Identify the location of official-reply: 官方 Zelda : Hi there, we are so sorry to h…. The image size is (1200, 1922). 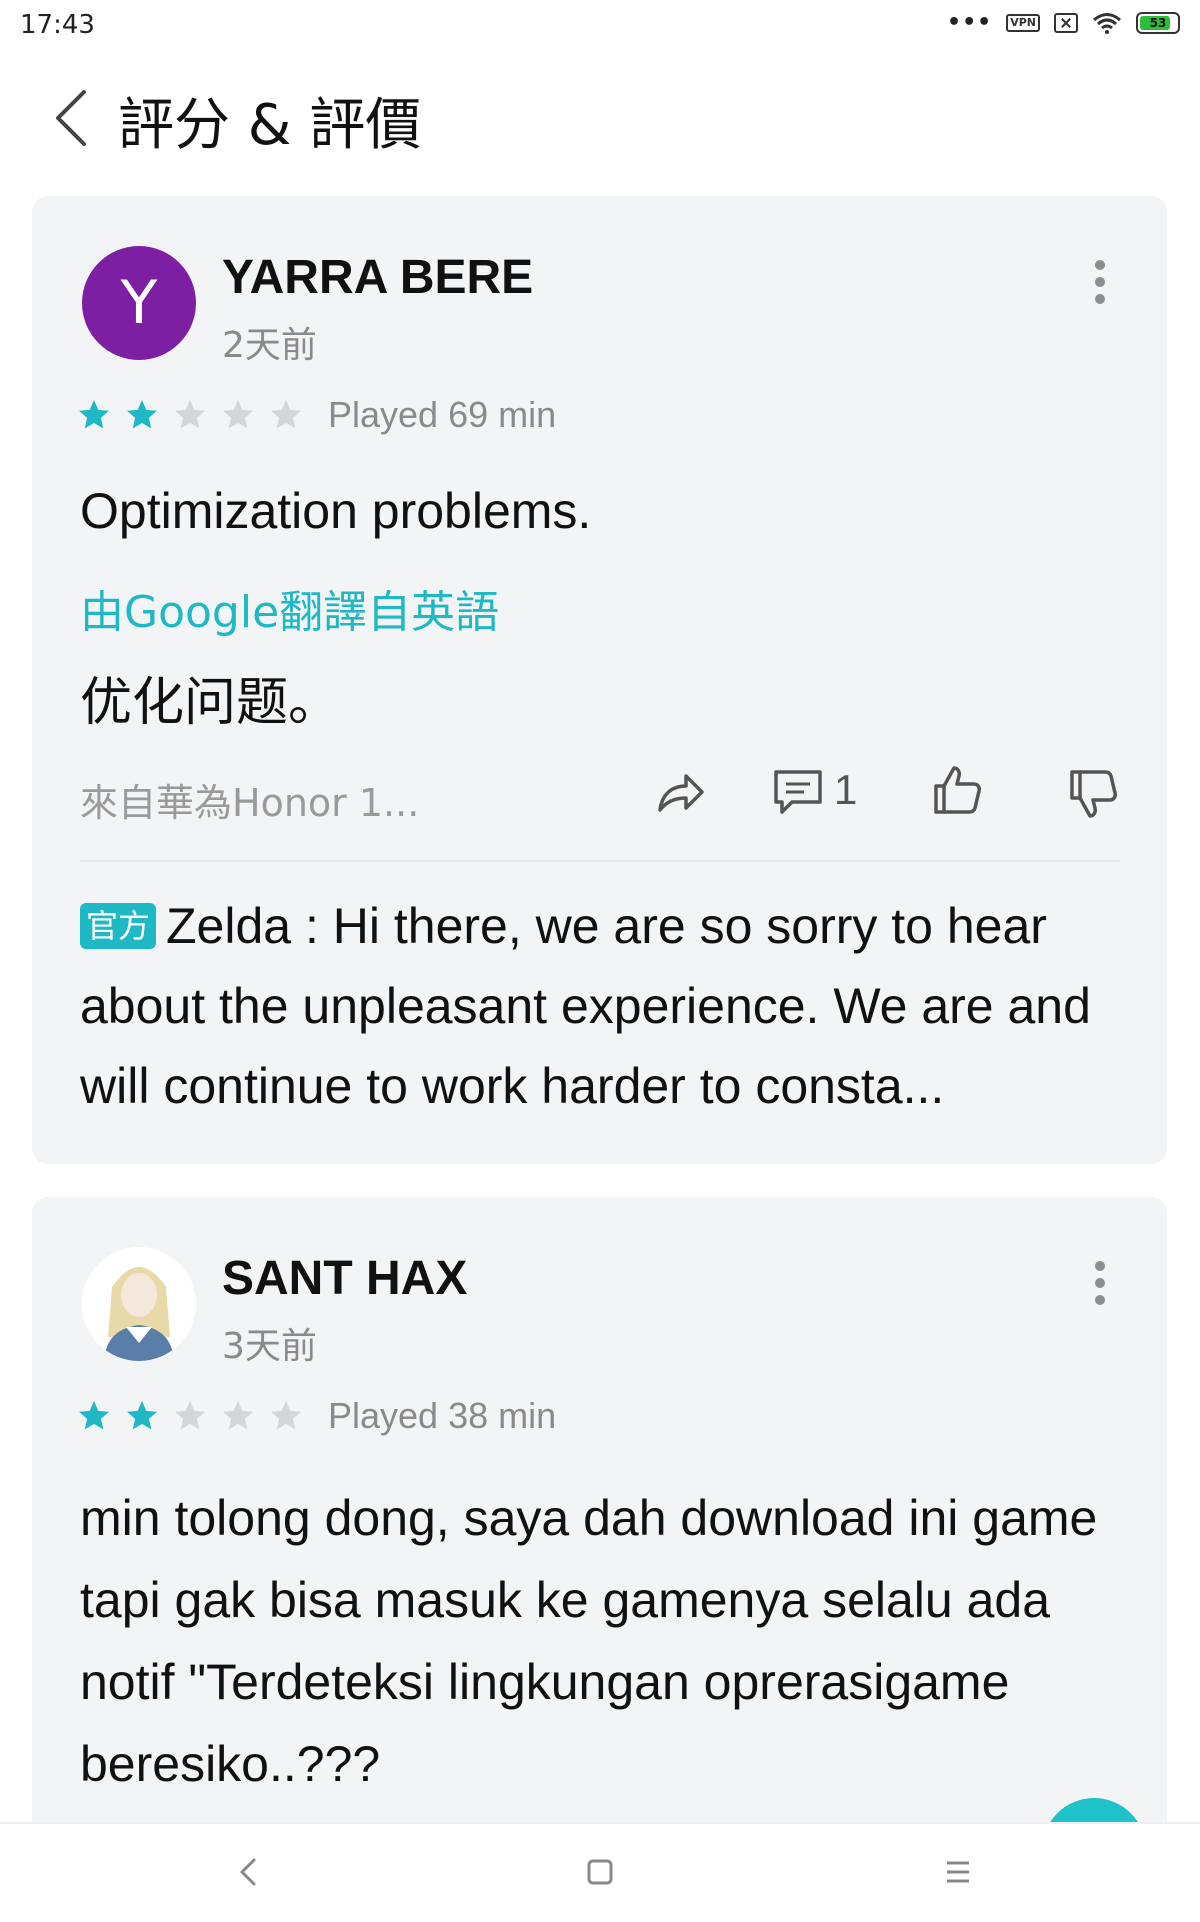
(610, 1006).